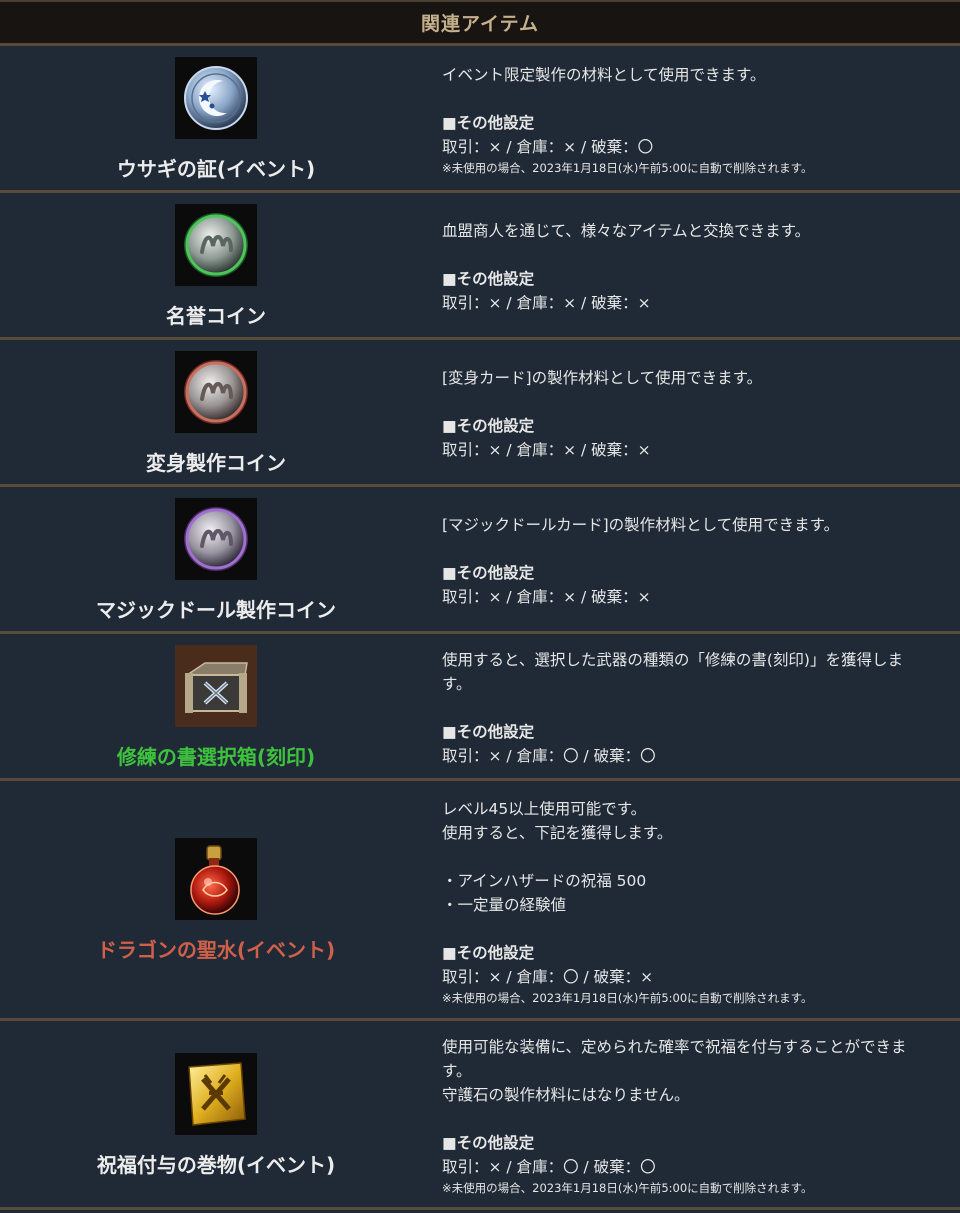  What do you see at coordinates (641, 525) in the screenshot?
I see `description-line: [マジックドールカード]の製作材料として使用できます。` at bounding box center [641, 525].